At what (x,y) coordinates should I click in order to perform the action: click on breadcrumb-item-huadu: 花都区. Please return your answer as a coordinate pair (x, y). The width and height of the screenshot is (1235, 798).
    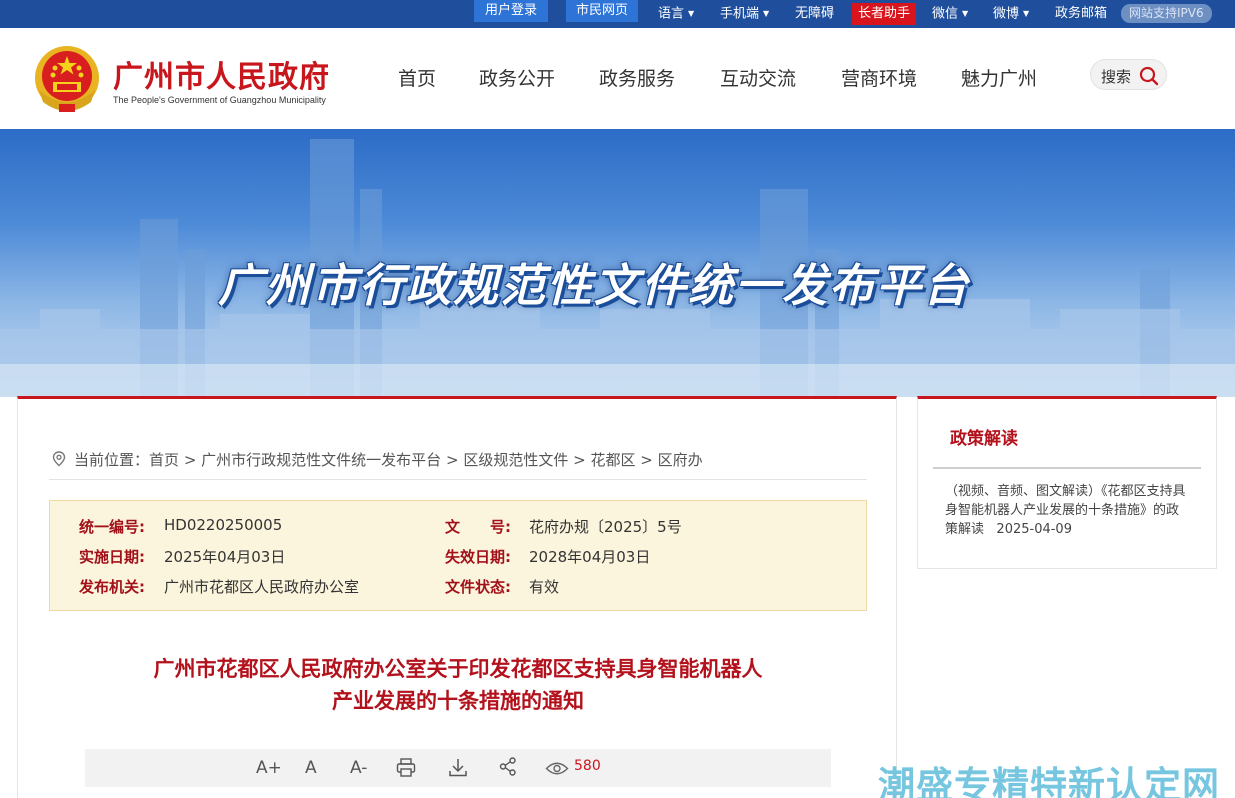
    Looking at the image, I should click on (612, 460).